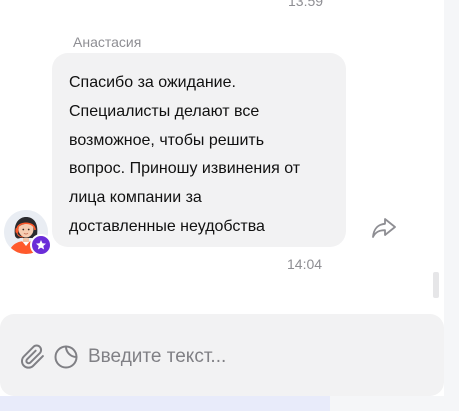 The width and height of the screenshot is (459, 411). What do you see at coordinates (451, 205) in the screenshot?
I see `side-panel-edge` at bounding box center [451, 205].